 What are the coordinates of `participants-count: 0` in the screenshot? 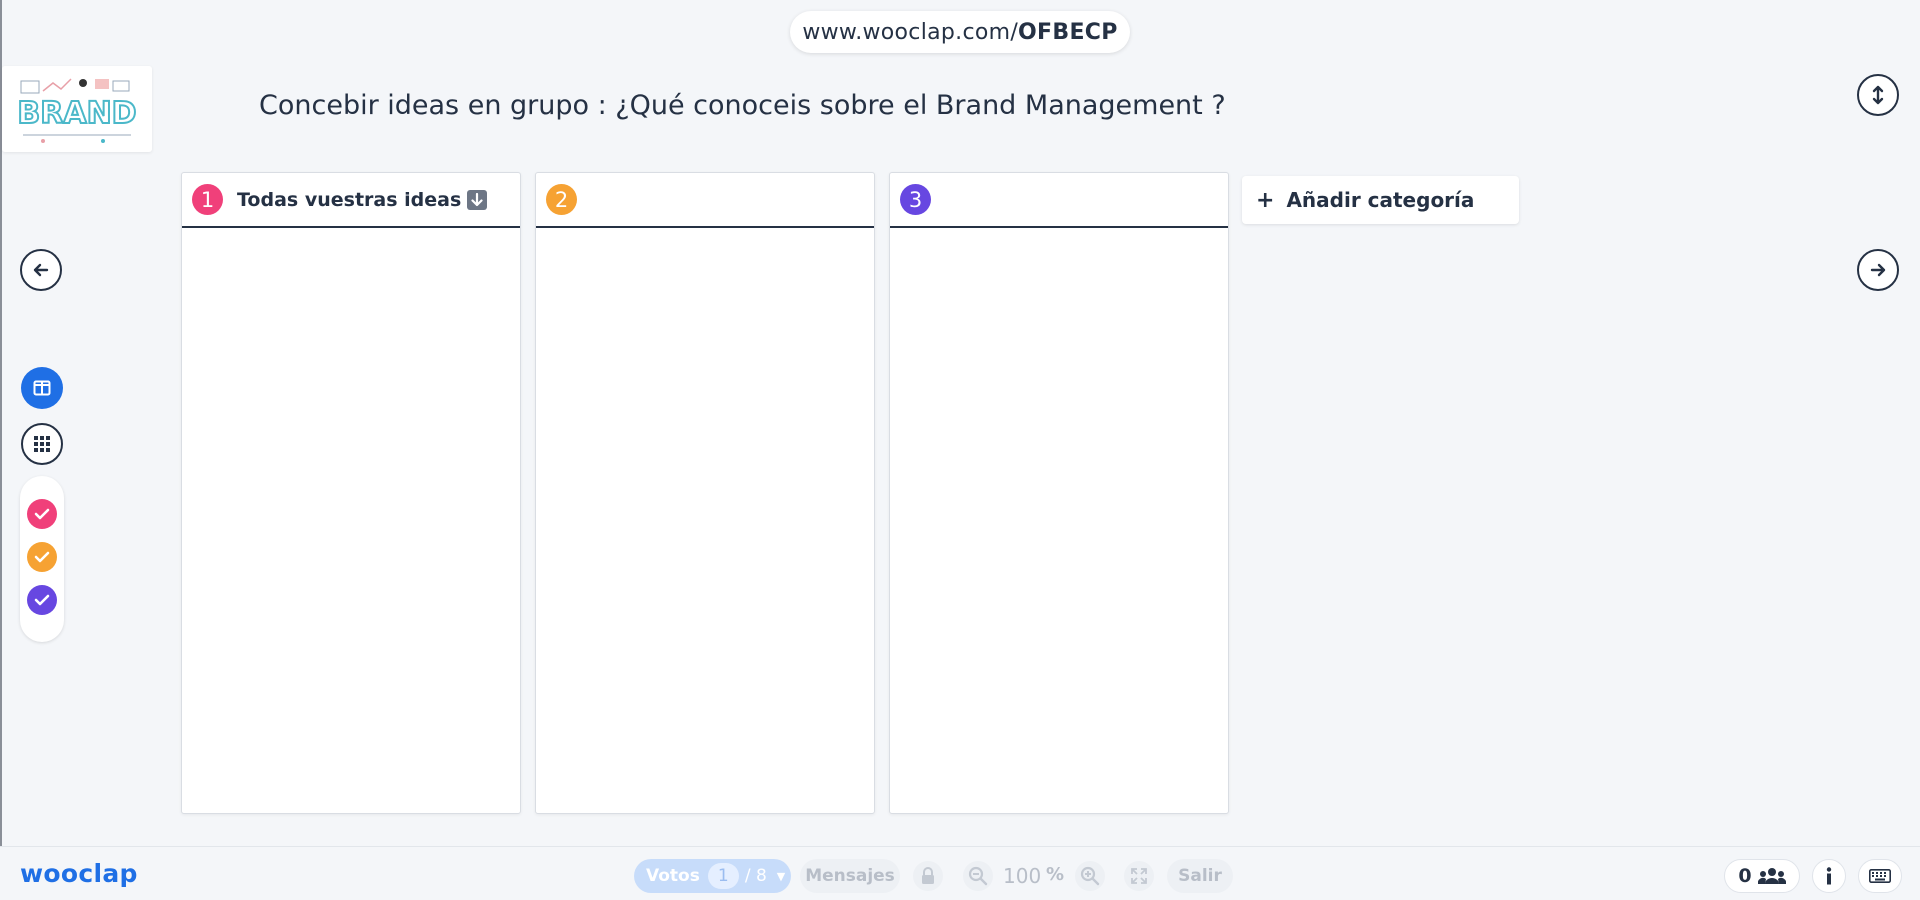 It's located at (1745, 876).